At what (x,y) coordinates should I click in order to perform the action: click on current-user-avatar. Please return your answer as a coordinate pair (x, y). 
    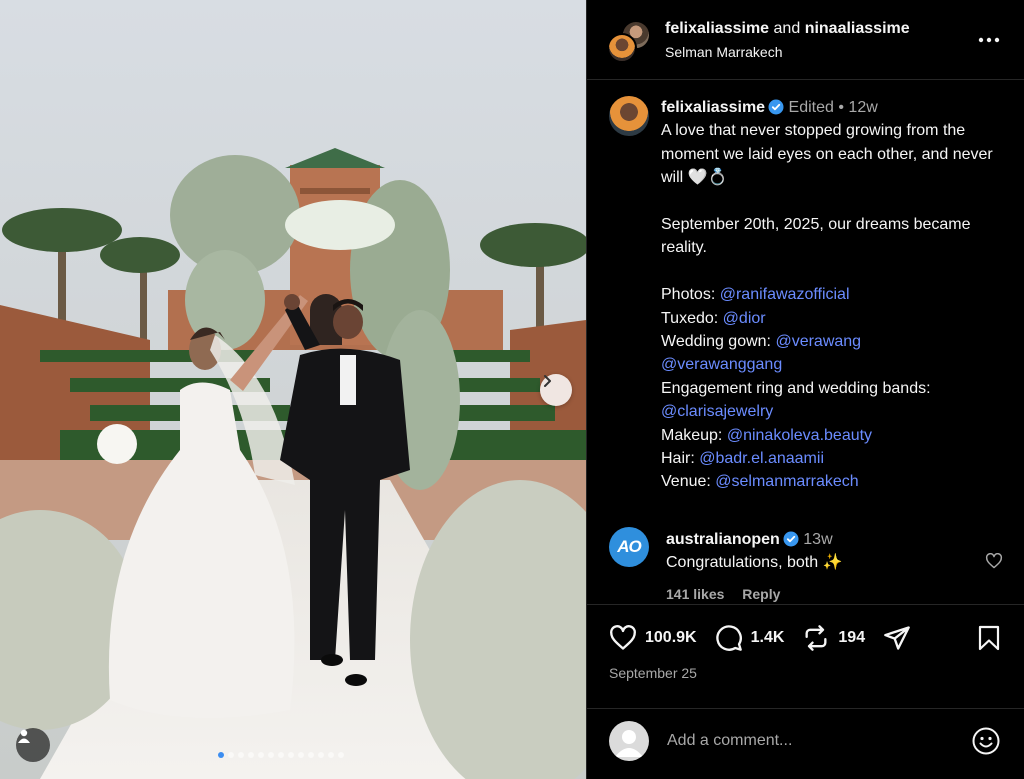
    Looking at the image, I should click on (629, 741).